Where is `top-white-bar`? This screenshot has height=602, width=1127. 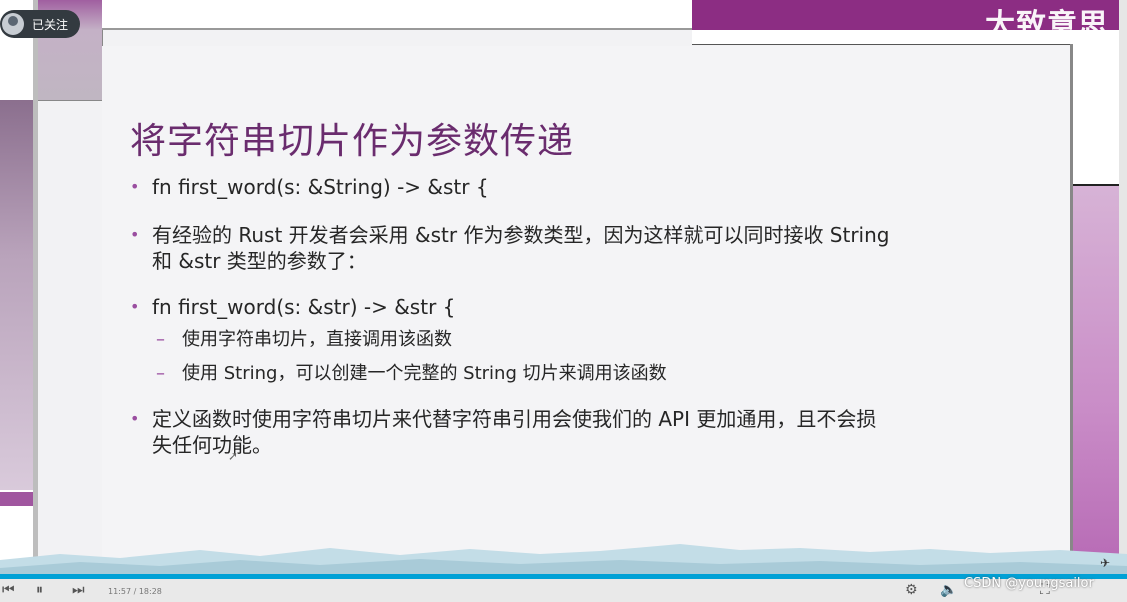
top-white-bar is located at coordinates (397, 15).